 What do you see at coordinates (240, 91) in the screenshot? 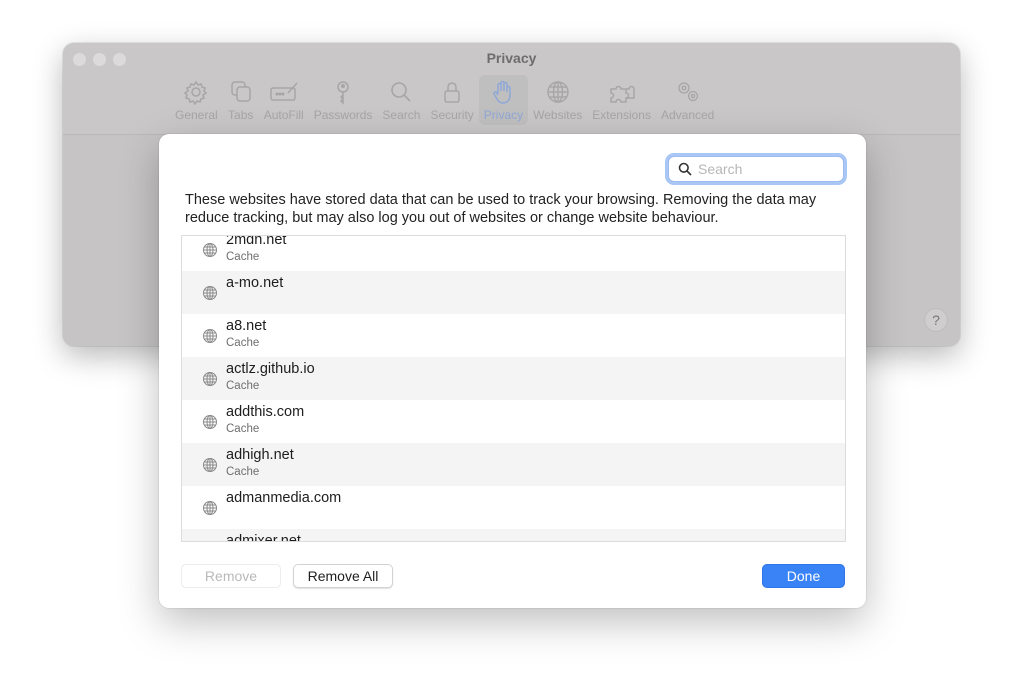
I see `tabs-icon` at bounding box center [240, 91].